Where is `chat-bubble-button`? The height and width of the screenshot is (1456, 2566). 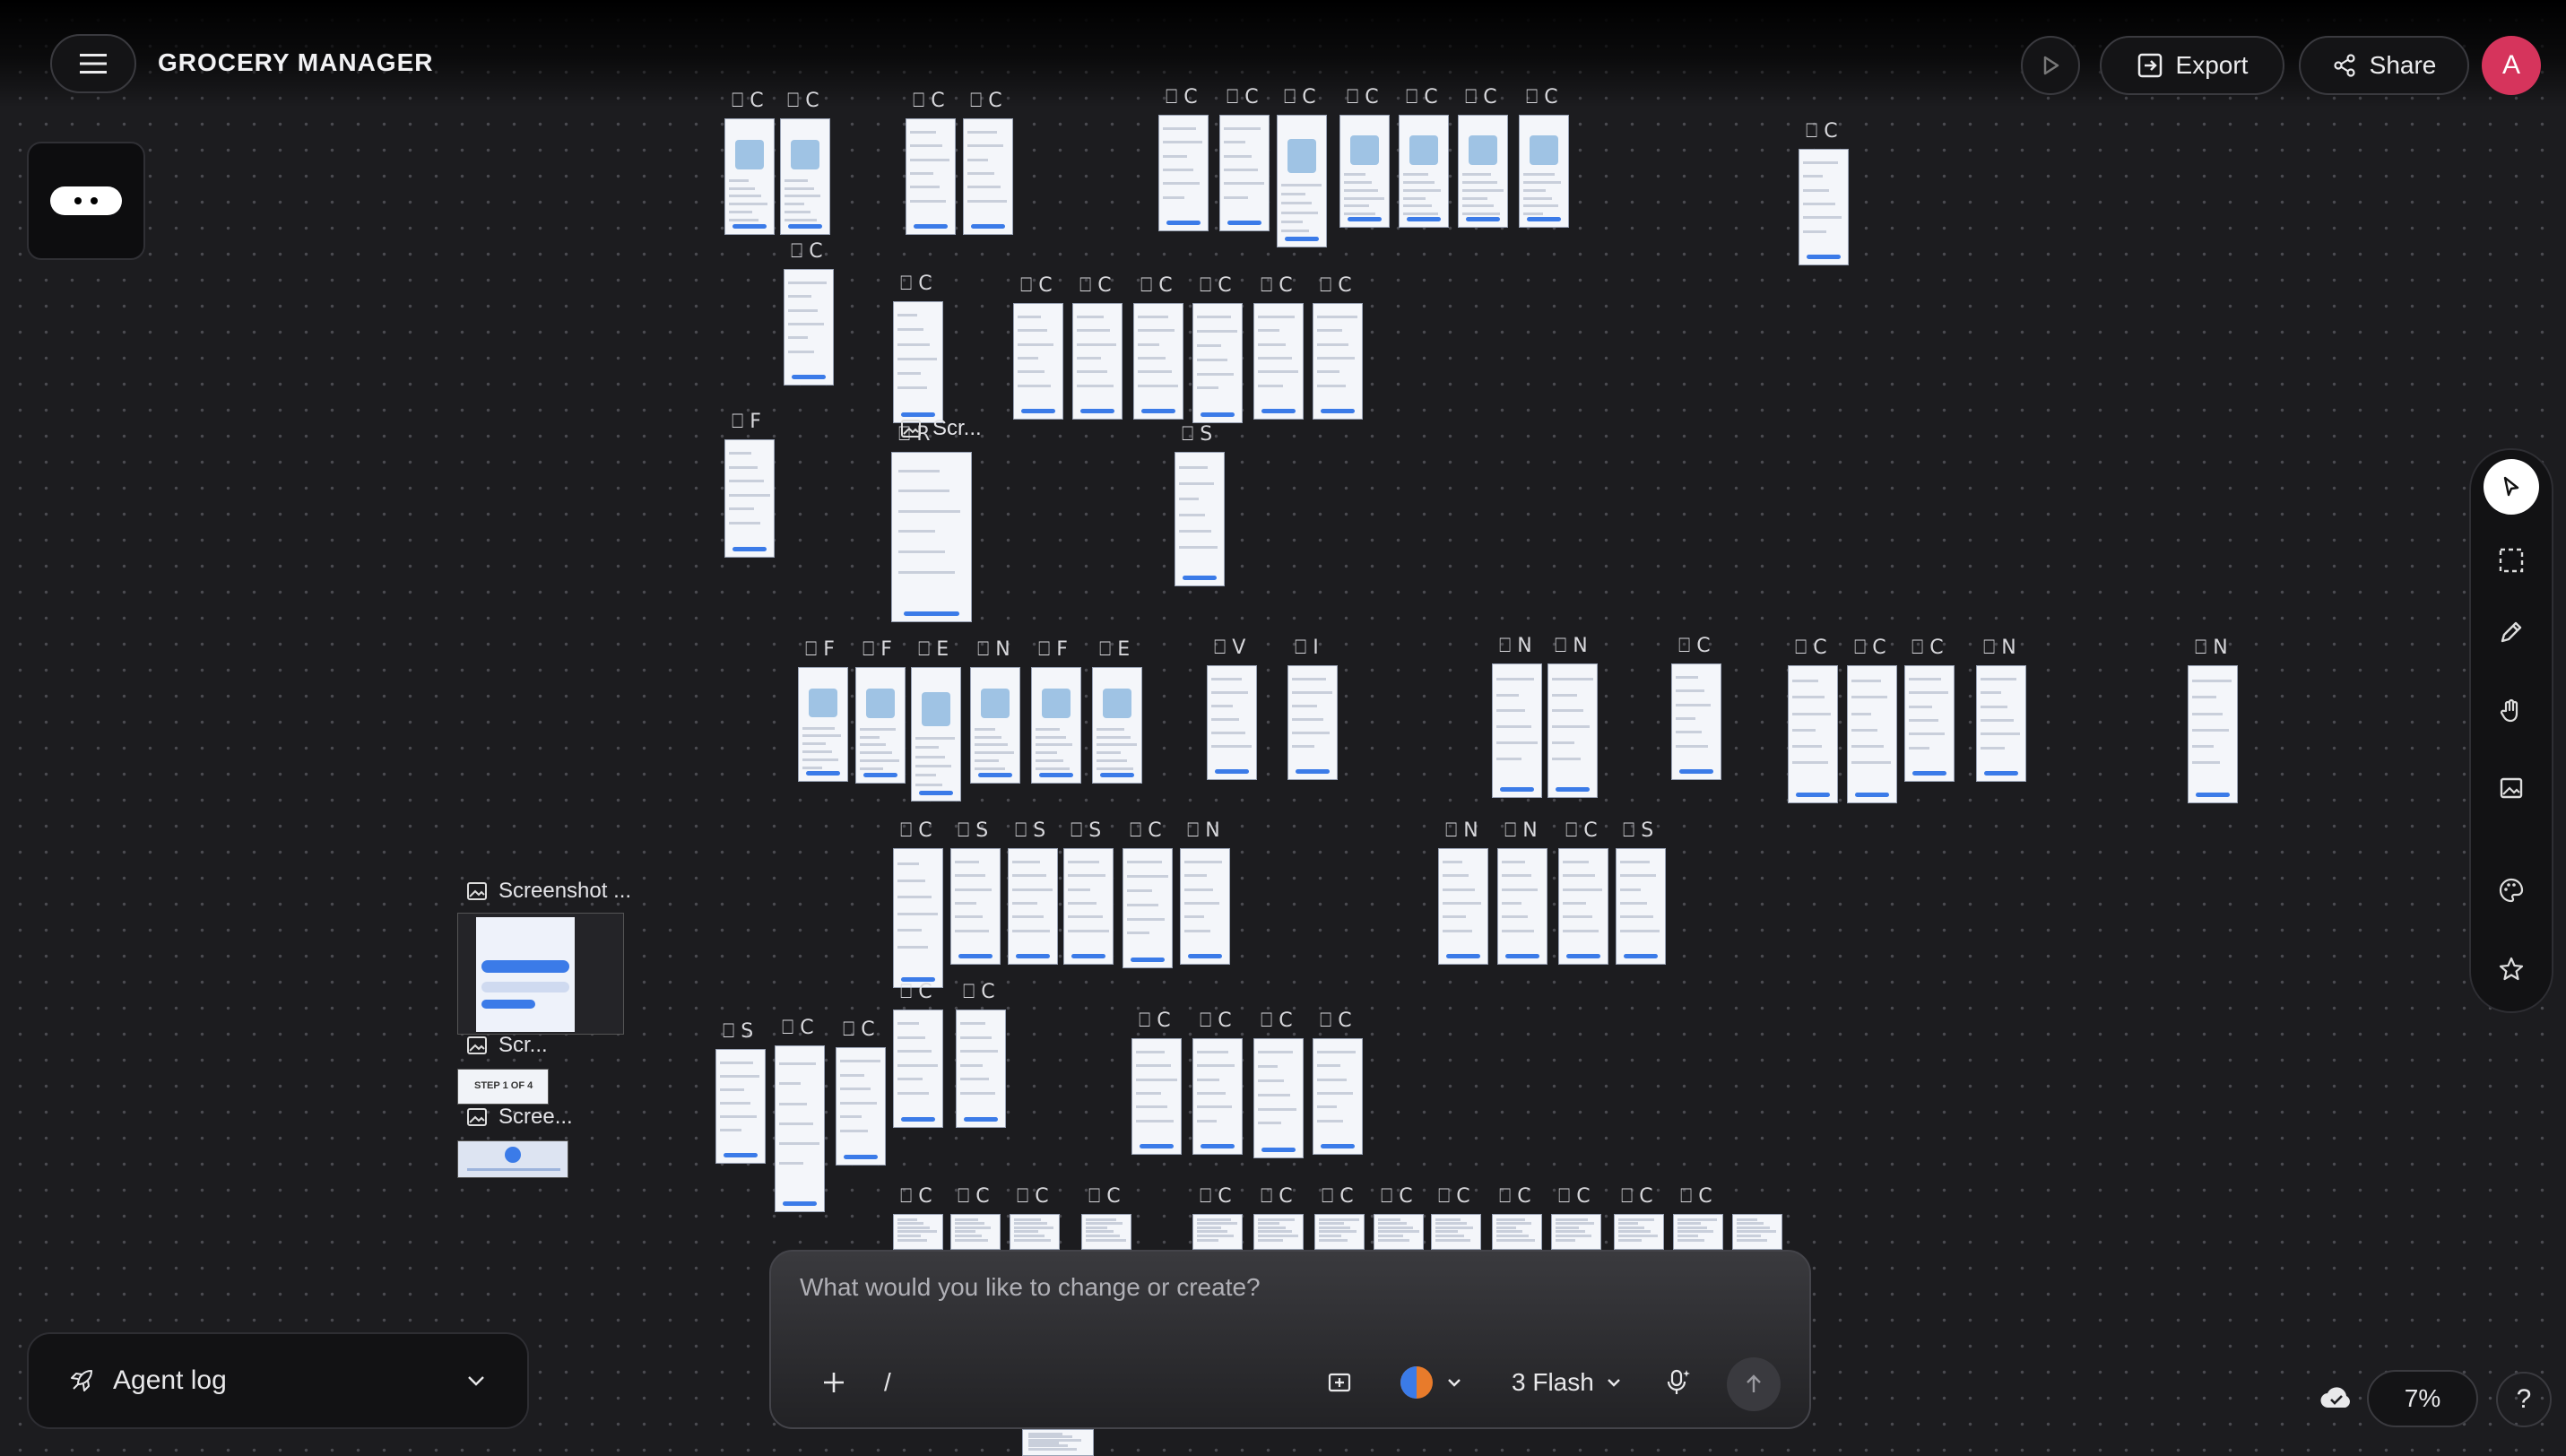 chat-bubble-button is located at coordinates (86, 201).